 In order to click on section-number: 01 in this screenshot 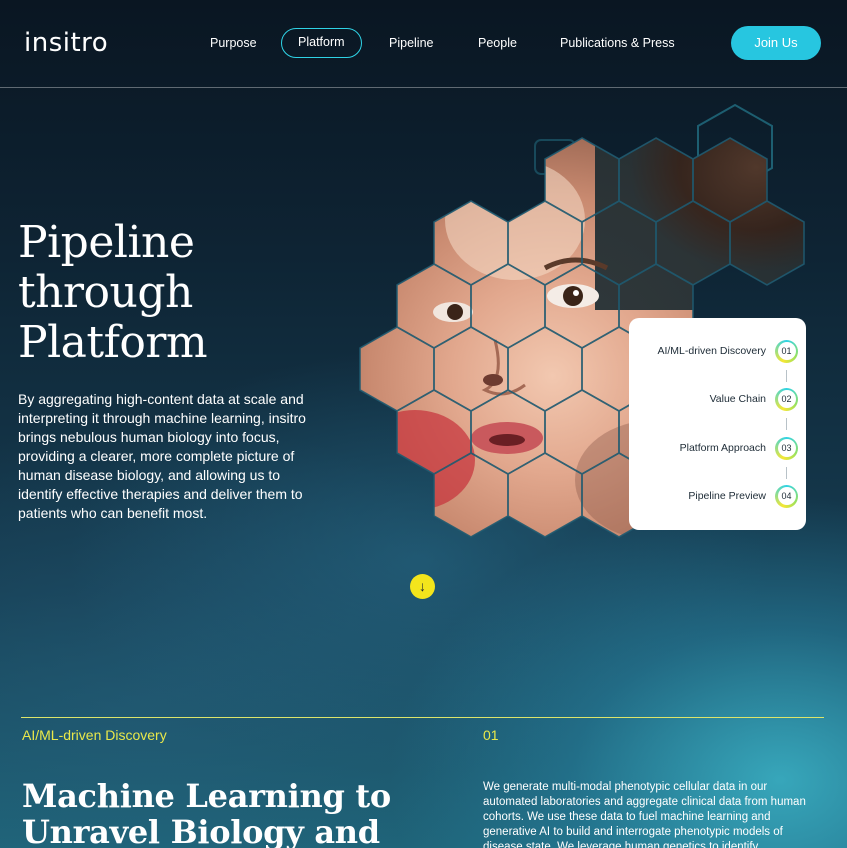, I will do `click(491, 735)`.